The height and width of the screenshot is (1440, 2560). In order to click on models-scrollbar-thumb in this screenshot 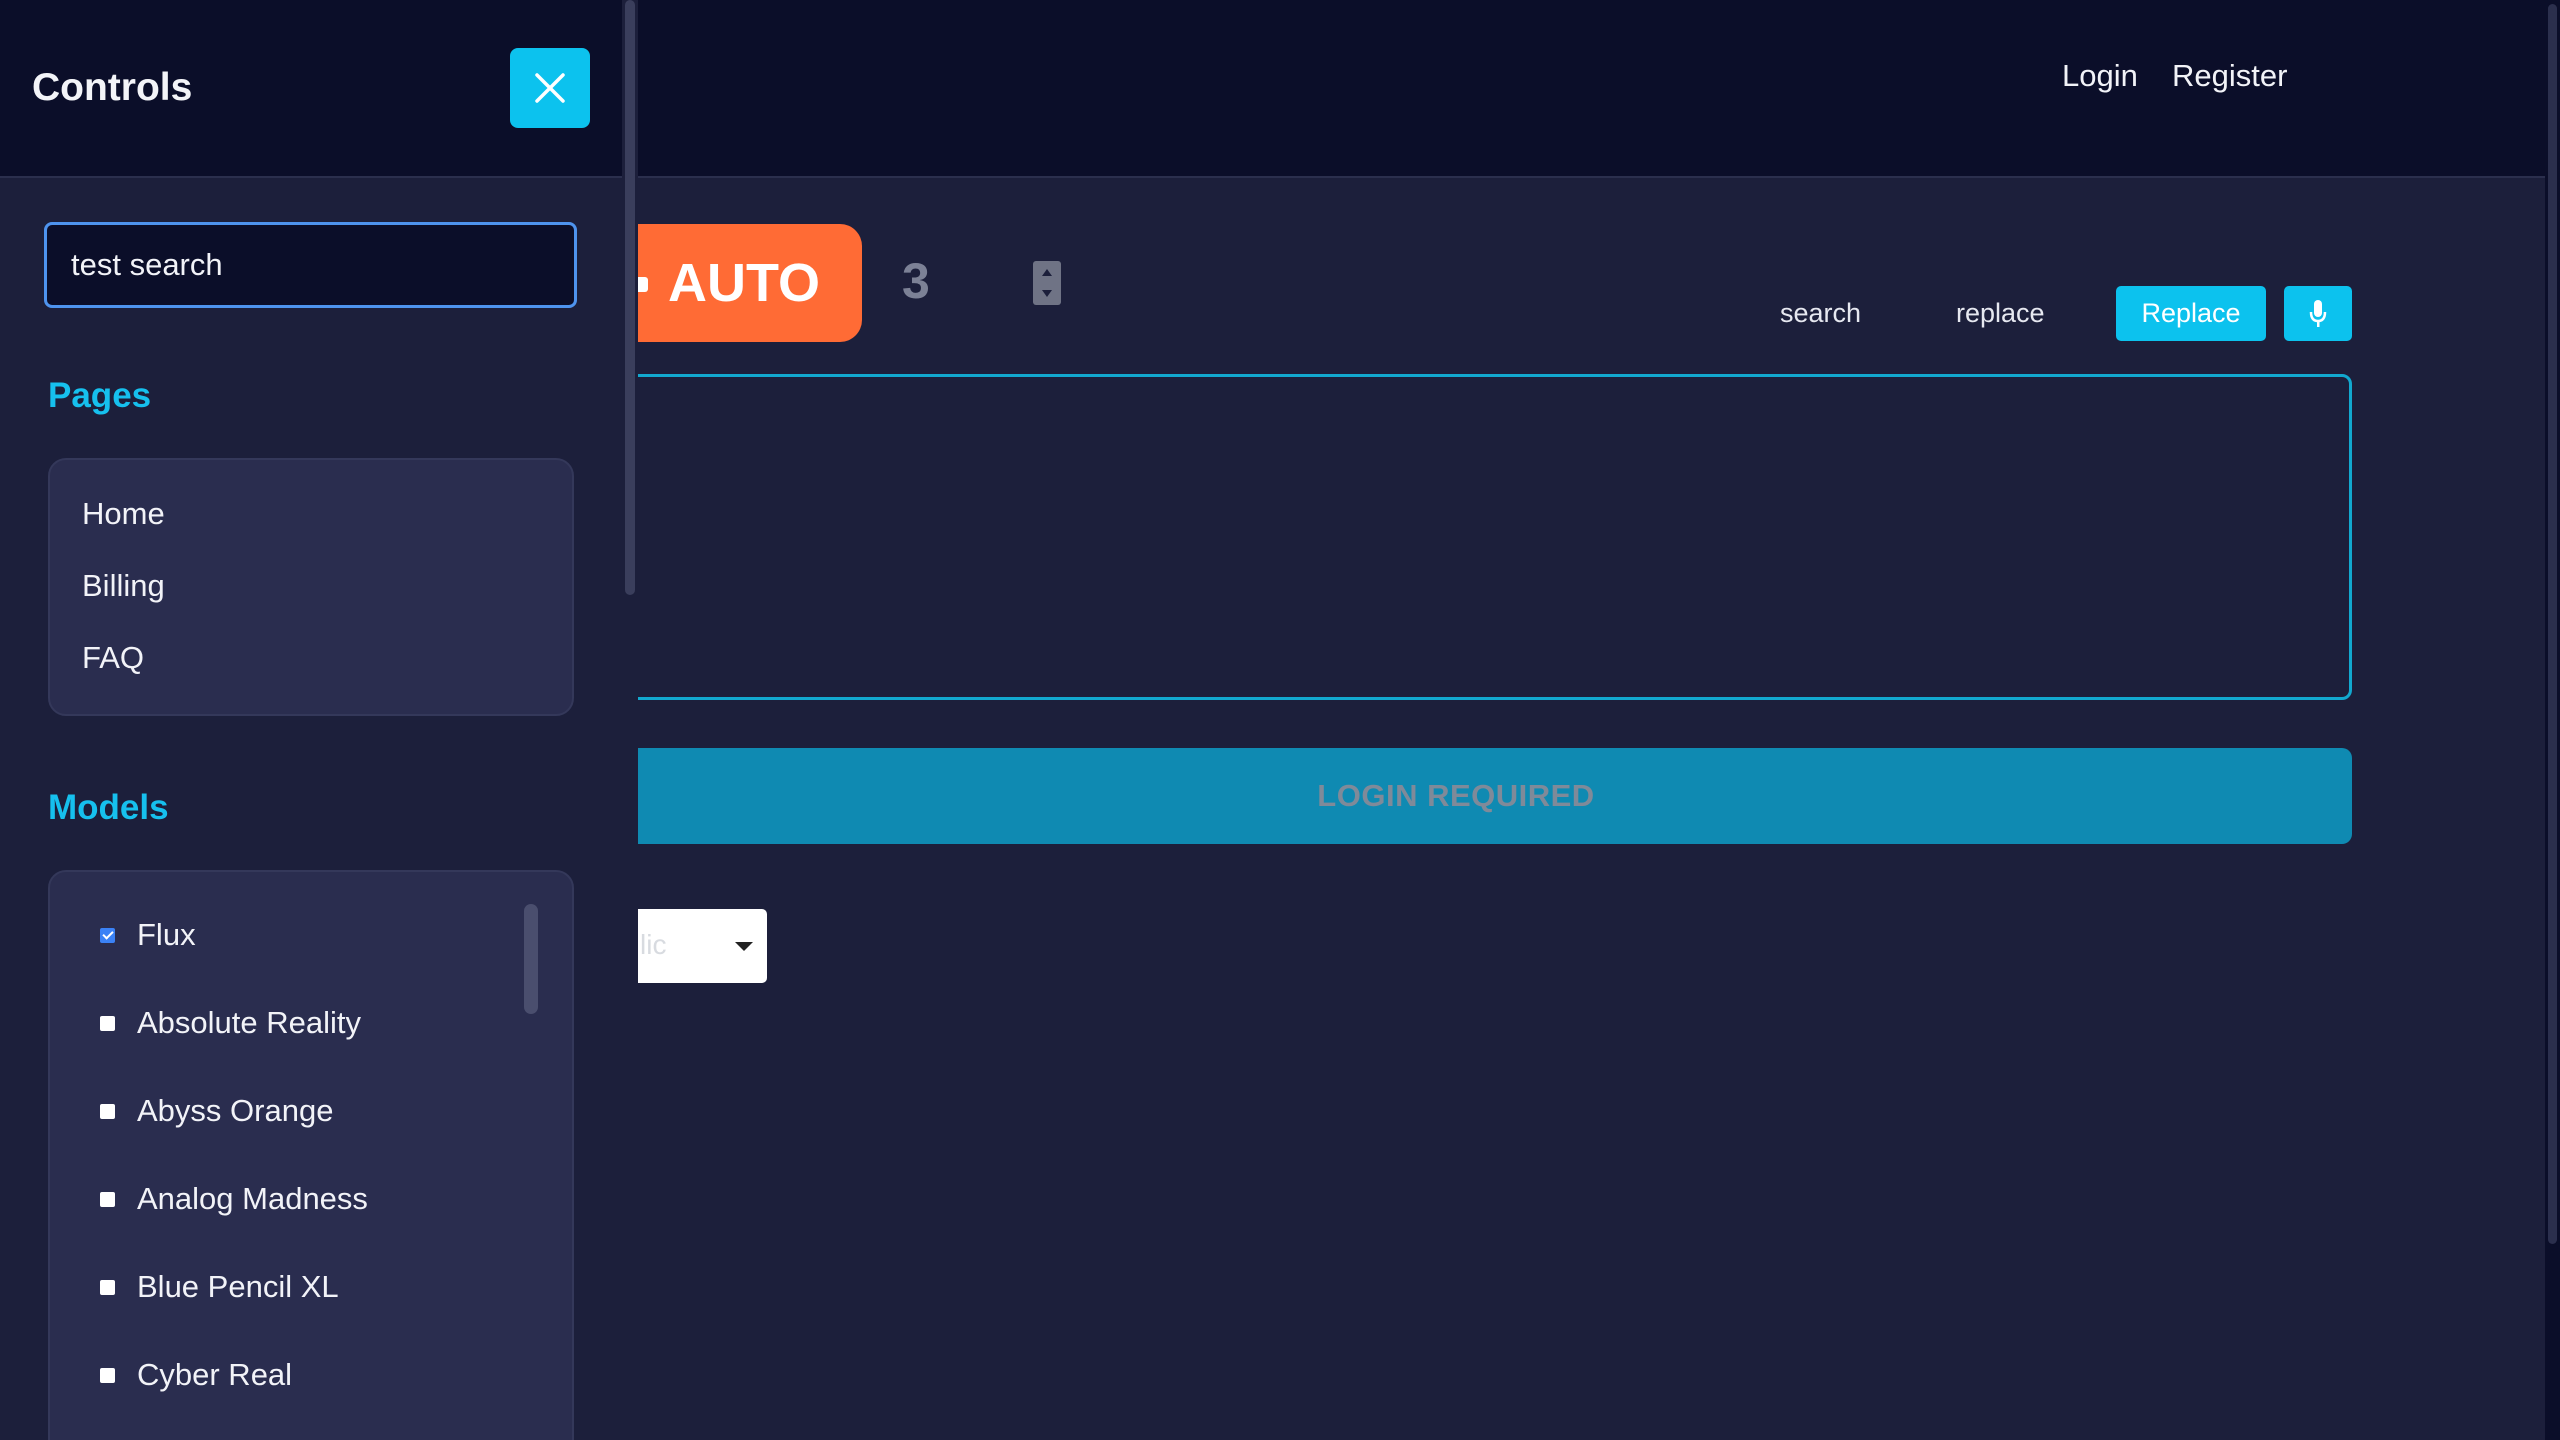, I will do `click(531, 959)`.